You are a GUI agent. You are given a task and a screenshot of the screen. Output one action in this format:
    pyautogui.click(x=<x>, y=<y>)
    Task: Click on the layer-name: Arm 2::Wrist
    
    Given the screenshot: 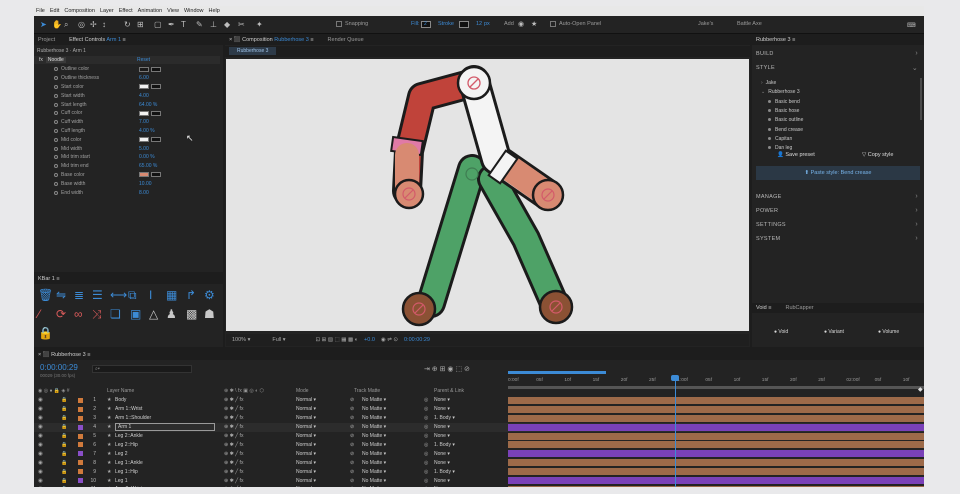 What is the action you would take?
    pyautogui.click(x=128, y=486)
    